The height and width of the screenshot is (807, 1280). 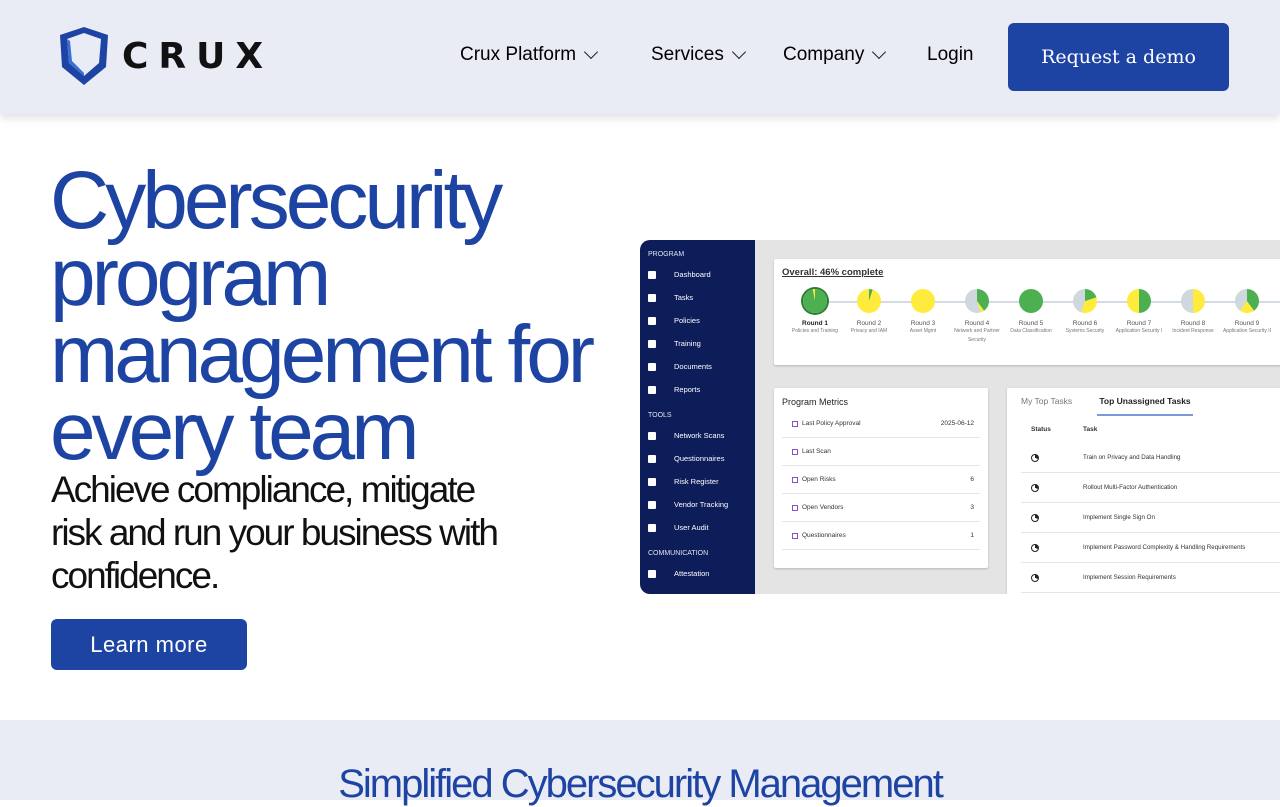 I want to click on sidebar-item: User Audit, so click(x=678, y=527).